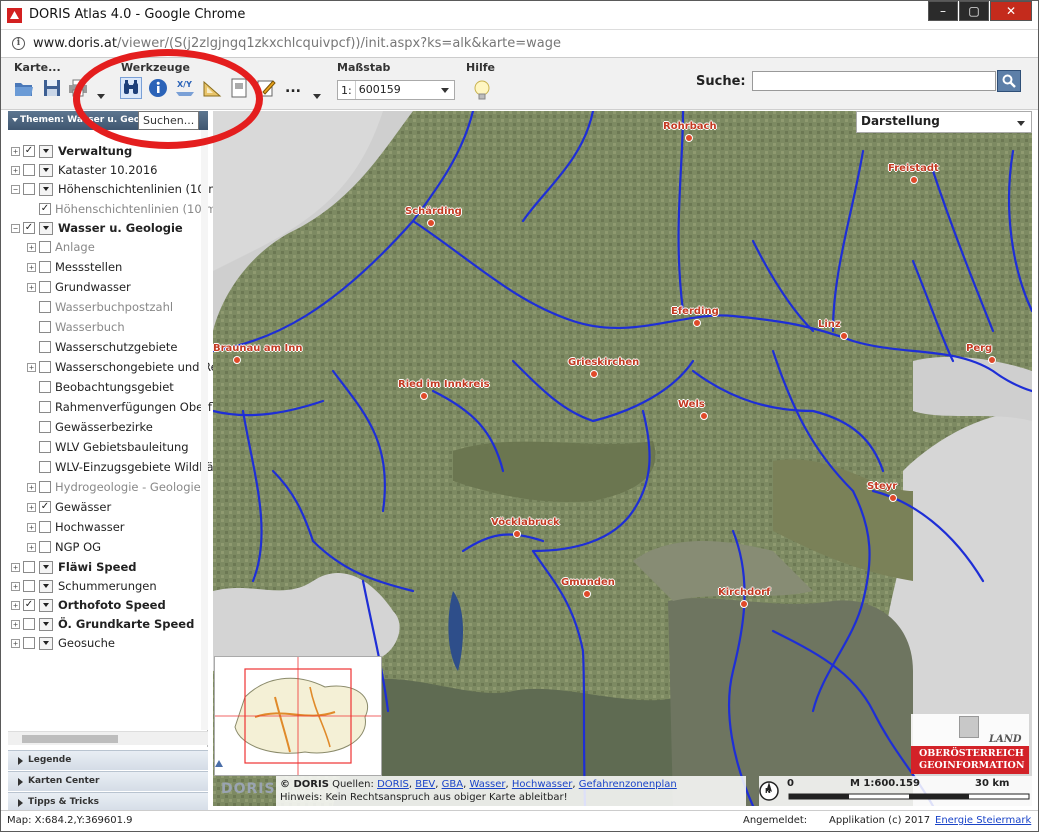  I want to click on layer-item: + Messstellen, so click(74, 267).